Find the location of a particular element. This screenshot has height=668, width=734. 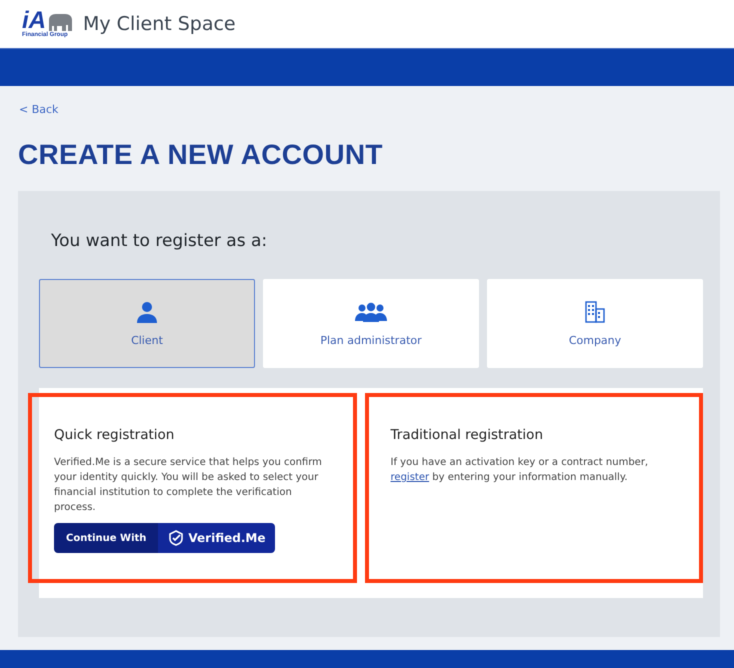

back-link: < Back is located at coordinates (38, 109).